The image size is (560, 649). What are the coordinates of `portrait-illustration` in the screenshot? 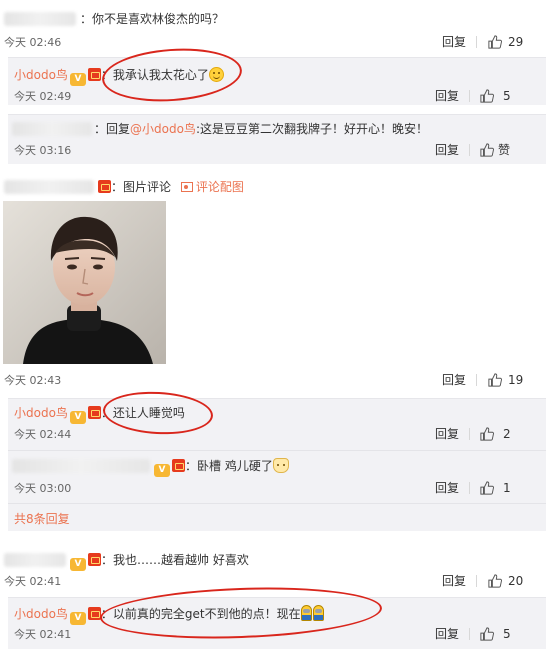 It's located at (84, 282).